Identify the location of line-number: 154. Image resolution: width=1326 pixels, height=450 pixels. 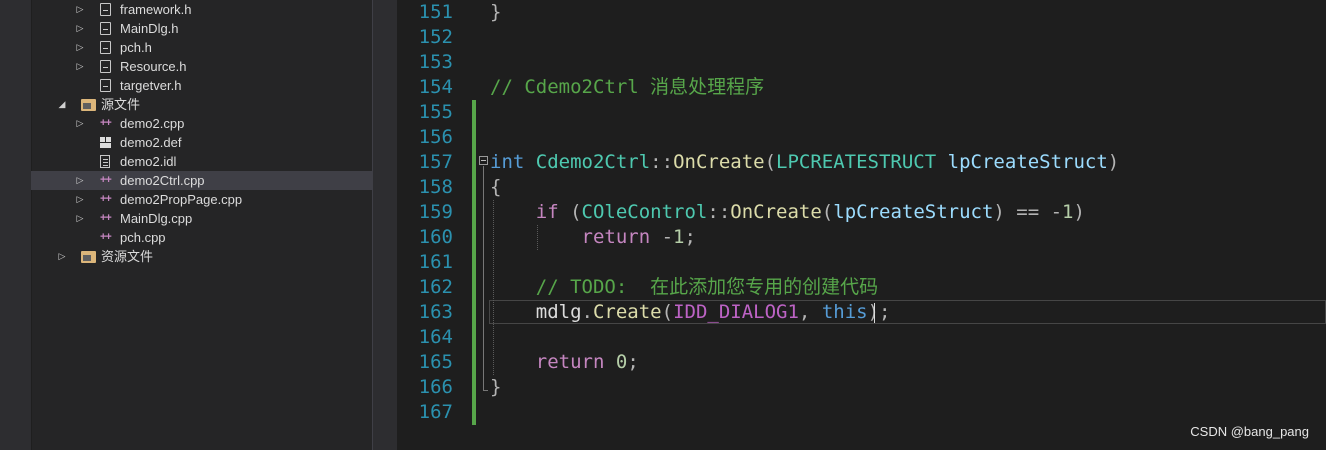
(435, 87).